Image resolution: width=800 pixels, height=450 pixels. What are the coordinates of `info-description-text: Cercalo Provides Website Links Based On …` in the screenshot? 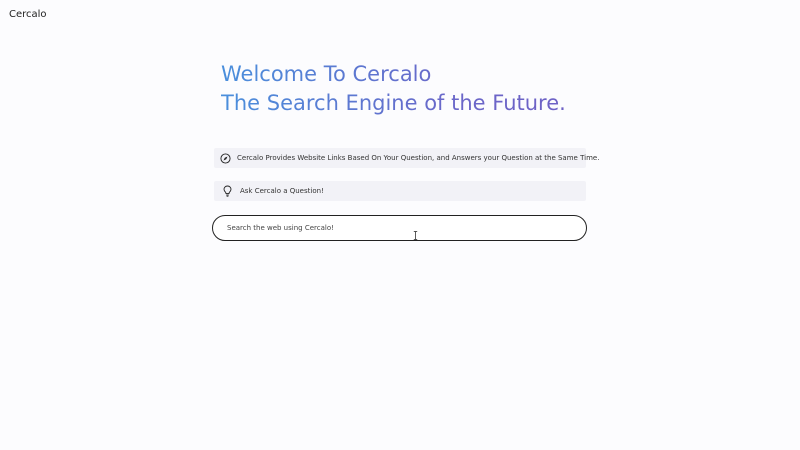 It's located at (418, 158).